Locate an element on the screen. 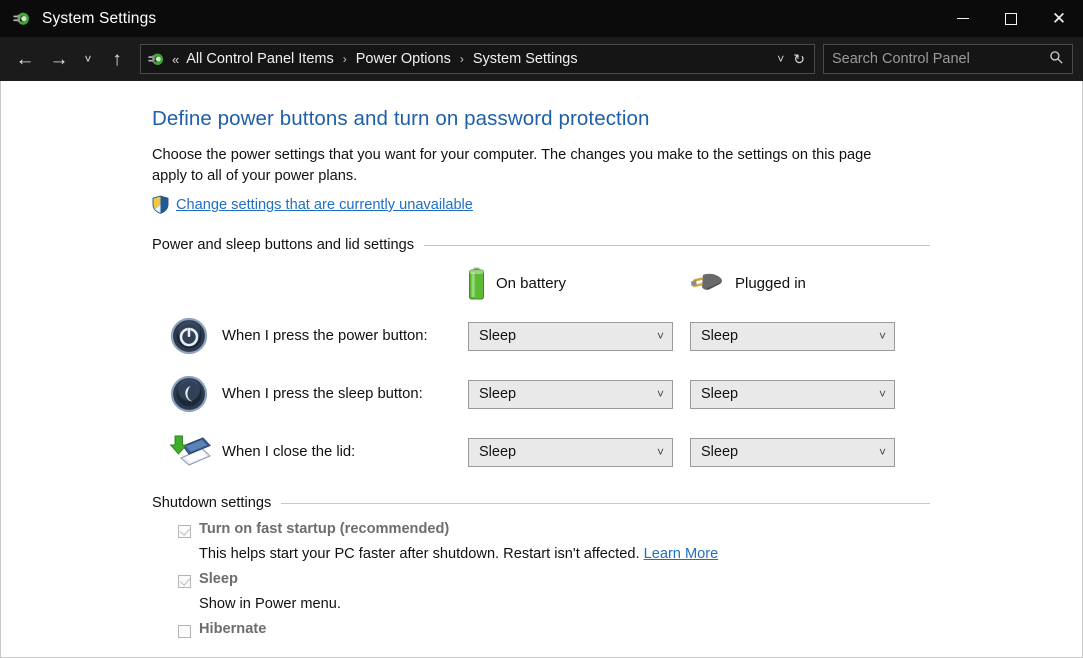 The image size is (1083, 658). maximize-button is located at coordinates (1011, 18).